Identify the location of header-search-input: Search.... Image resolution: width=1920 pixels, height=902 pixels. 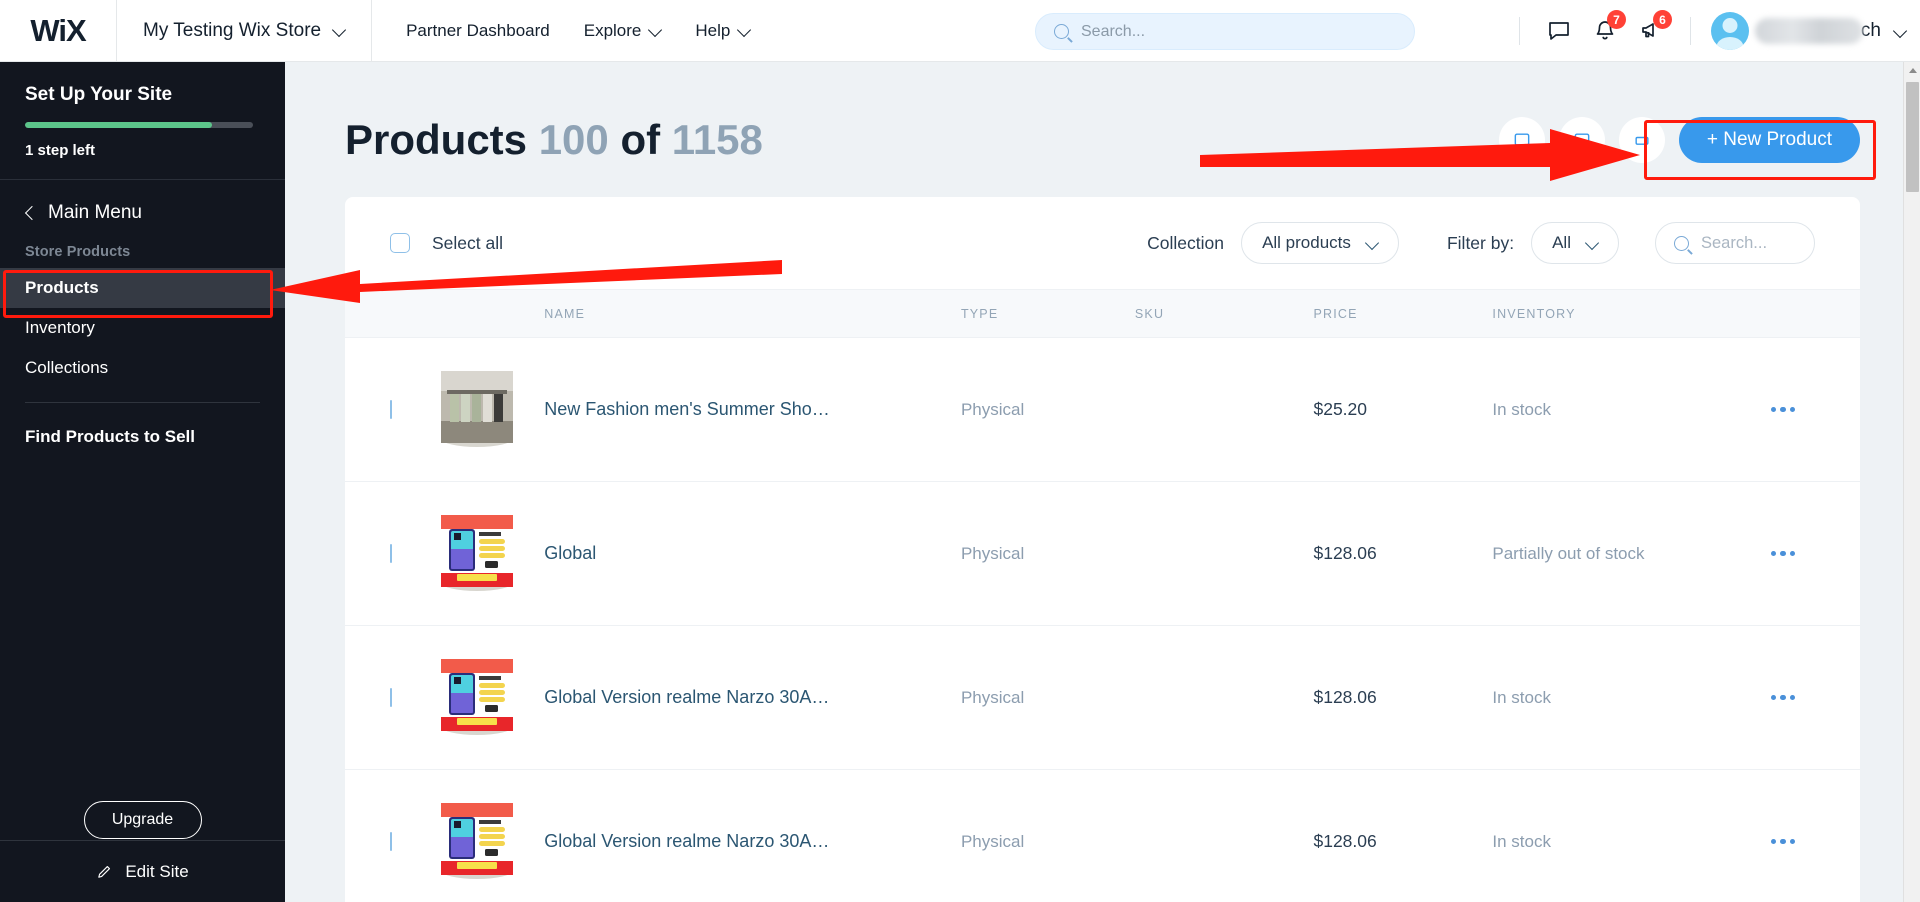
(1225, 31).